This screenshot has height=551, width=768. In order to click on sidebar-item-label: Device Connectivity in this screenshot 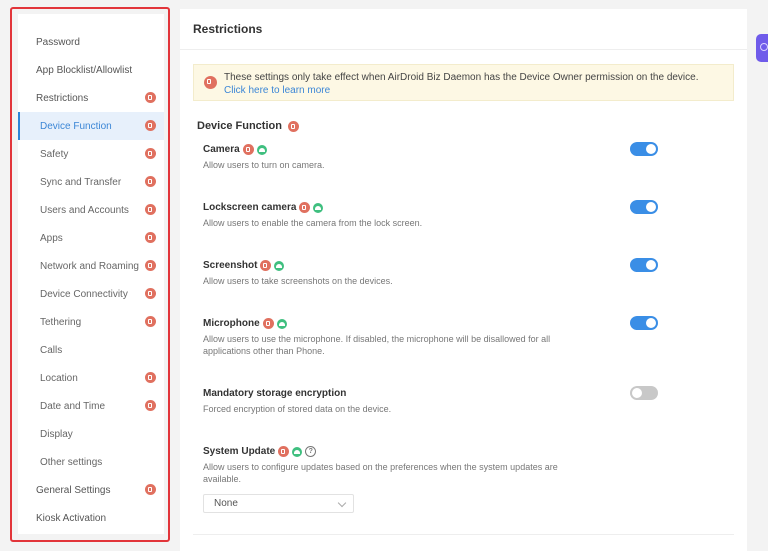, I will do `click(84, 294)`.